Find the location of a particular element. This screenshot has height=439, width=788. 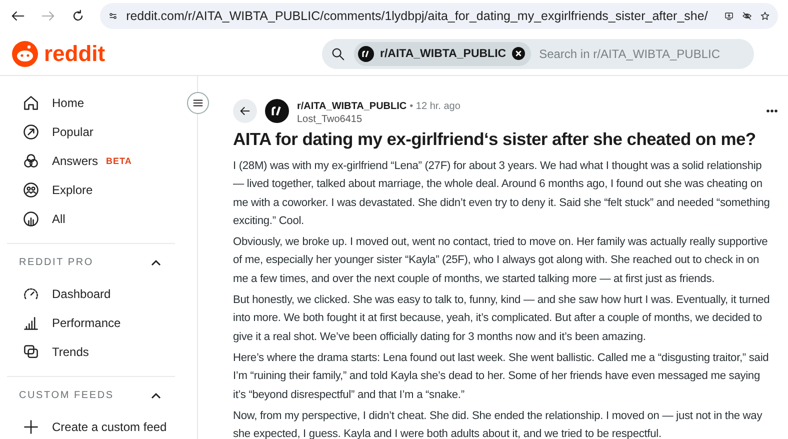

search-placeholder: Search in r/AITA_WIBTA_PUBLIC is located at coordinates (629, 53).